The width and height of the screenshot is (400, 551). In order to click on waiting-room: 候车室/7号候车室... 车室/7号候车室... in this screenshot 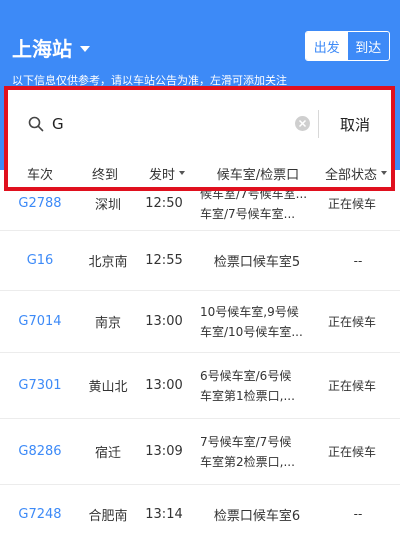, I will do `click(257, 207)`.